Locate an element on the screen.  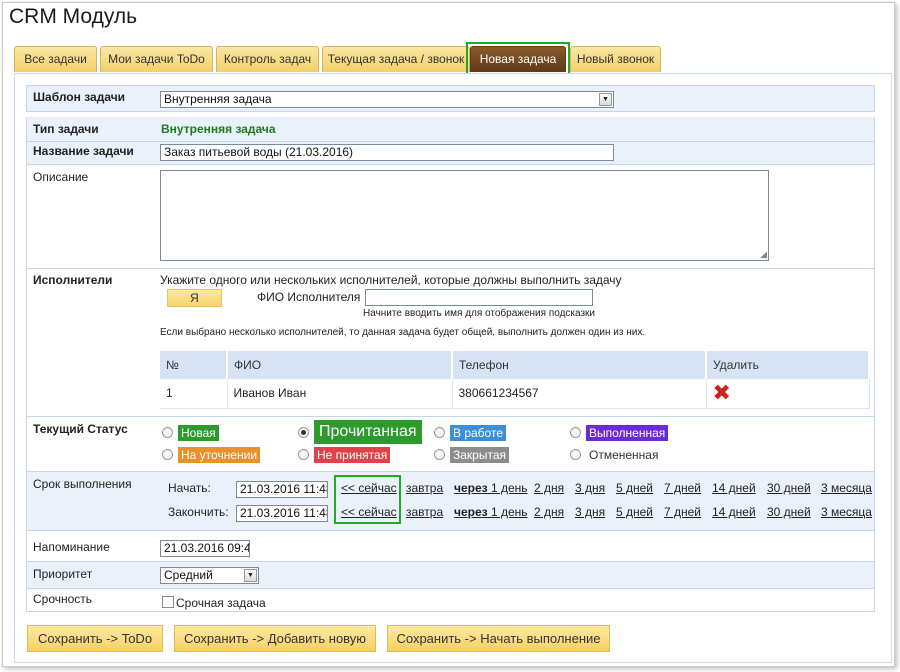
end-link-30-days: 30 дней is located at coordinates (789, 512).